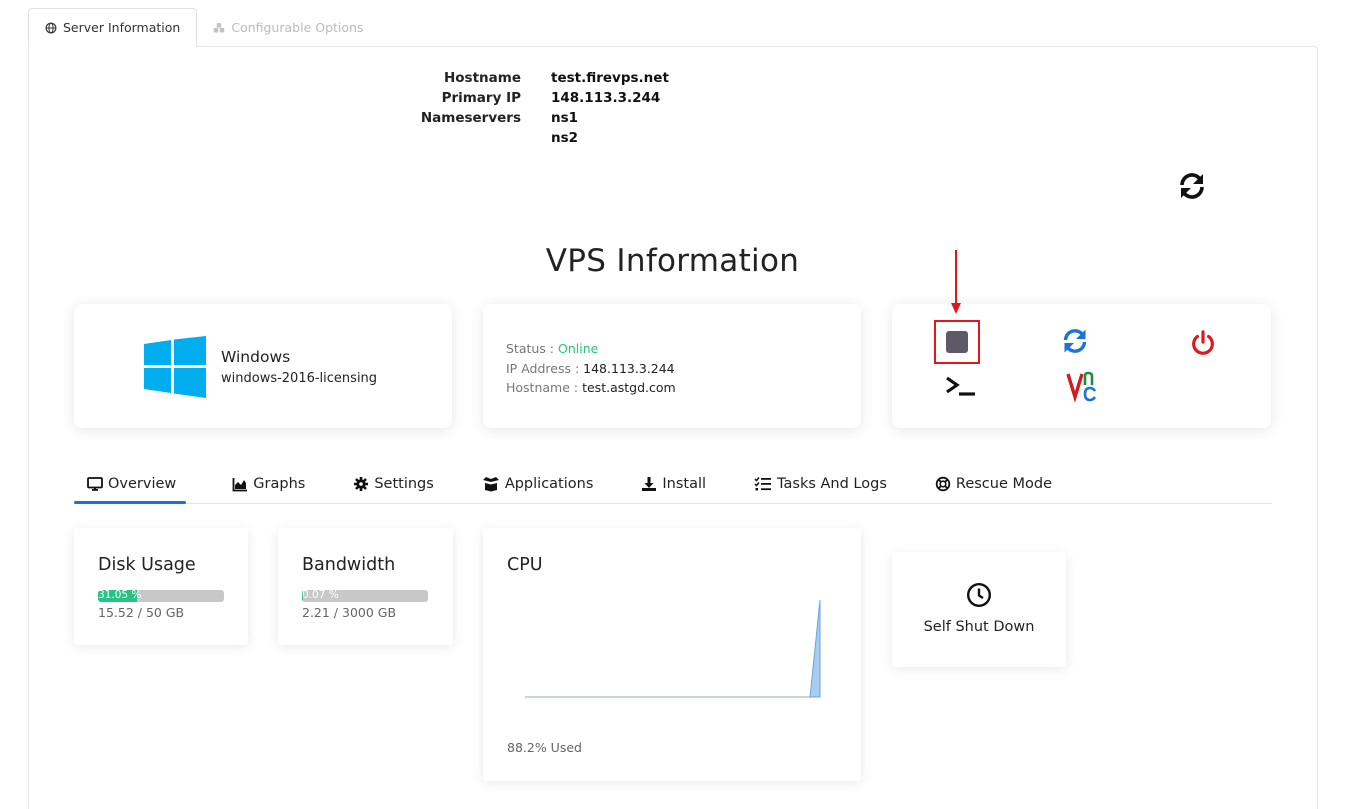 This screenshot has width=1351, height=809. I want to click on hostname-value: test.firevps.net, so click(610, 78).